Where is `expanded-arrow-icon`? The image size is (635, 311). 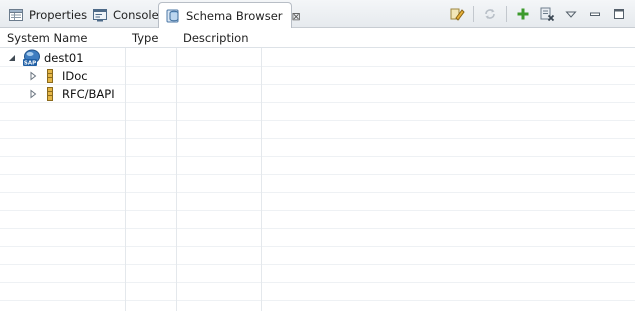
expanded-arrow-icon is located at coordinates (12, 58).